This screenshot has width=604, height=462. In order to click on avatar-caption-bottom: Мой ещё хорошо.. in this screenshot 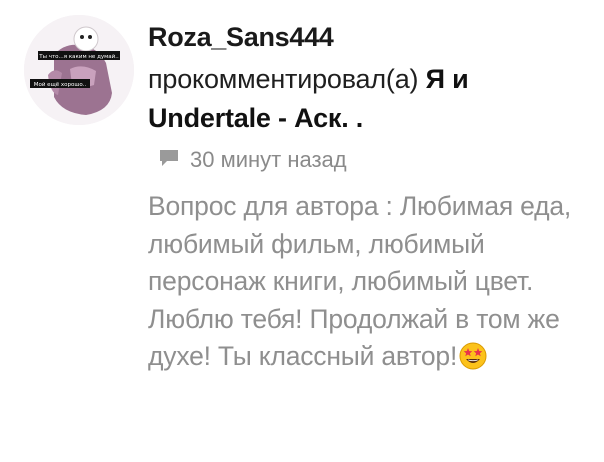, I will do `click(60, 84)`.